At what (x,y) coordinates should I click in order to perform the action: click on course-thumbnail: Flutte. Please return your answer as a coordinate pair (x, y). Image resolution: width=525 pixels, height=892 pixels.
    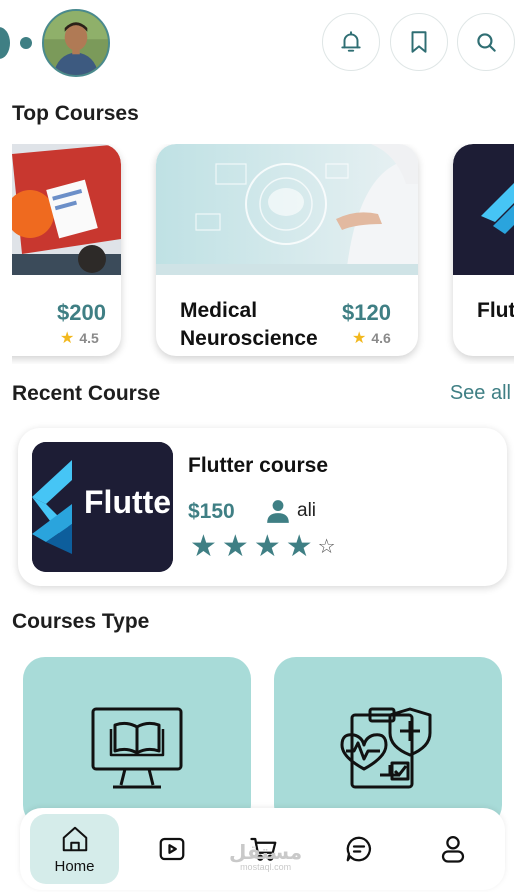
    Looking at the image, I should click on (102, 507).